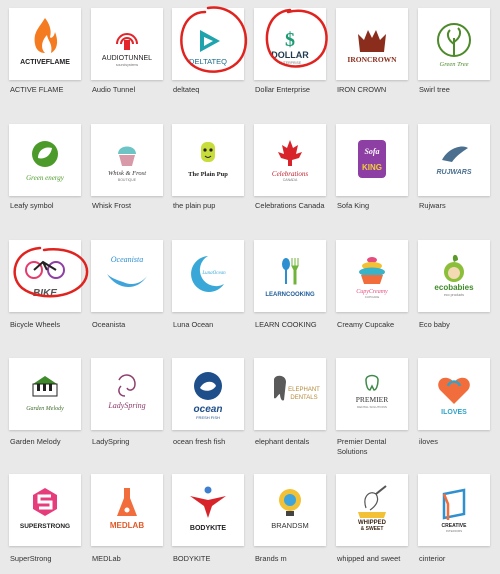 Image resolution: width=500 pixels, height=574 pixels. Describe the element at coordinates (353, 205) in the screenshot. I see `logo-caption: Sofa King` at that location.